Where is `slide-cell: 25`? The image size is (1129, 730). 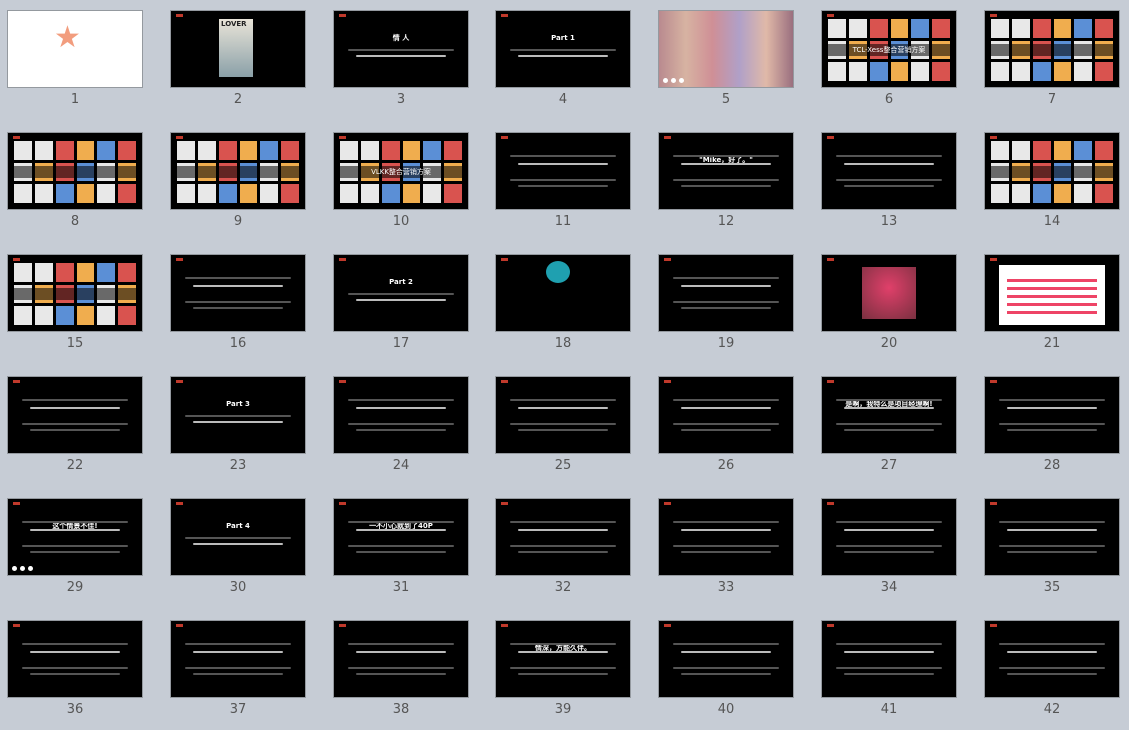
slide-cell: 25 is located at coordinates (564, 429).